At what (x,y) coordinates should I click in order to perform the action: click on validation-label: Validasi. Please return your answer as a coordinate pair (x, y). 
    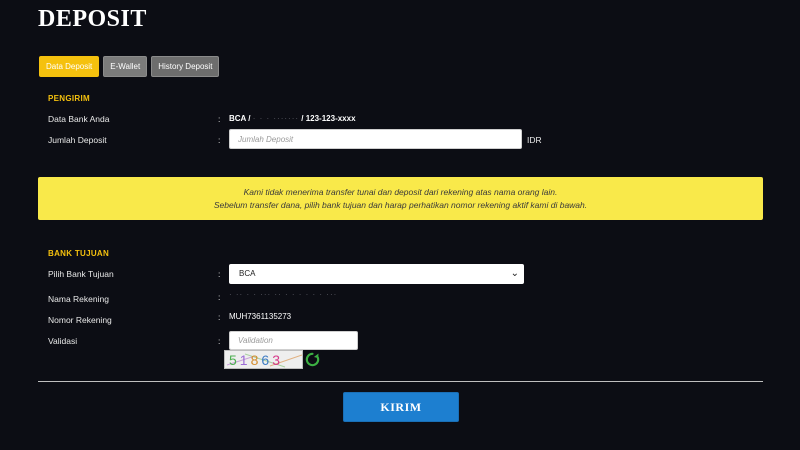
    Looking at the image, I should click on (63, 341).